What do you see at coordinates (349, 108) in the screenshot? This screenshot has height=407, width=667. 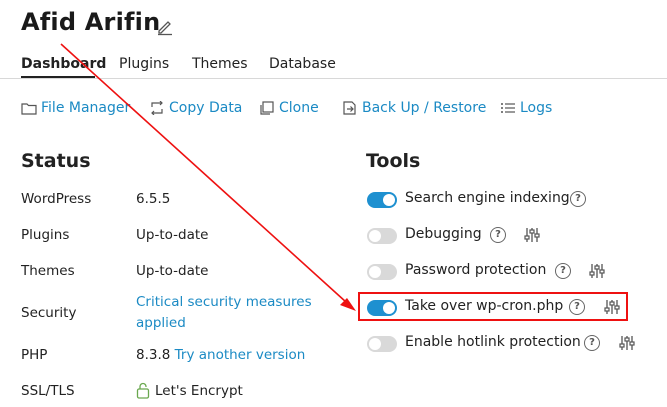 I see `backup-restore-icon` at bounding box center [349, 108].